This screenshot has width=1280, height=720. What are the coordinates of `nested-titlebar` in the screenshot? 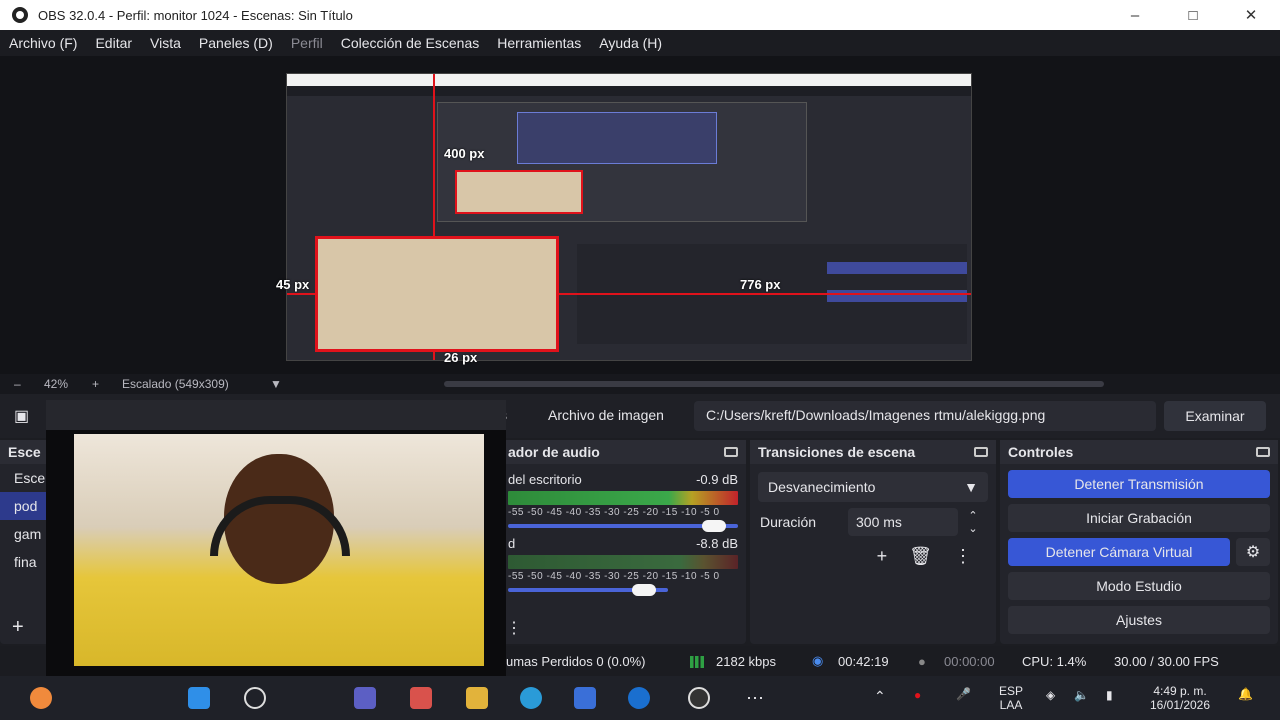 It's located at (629, 80).